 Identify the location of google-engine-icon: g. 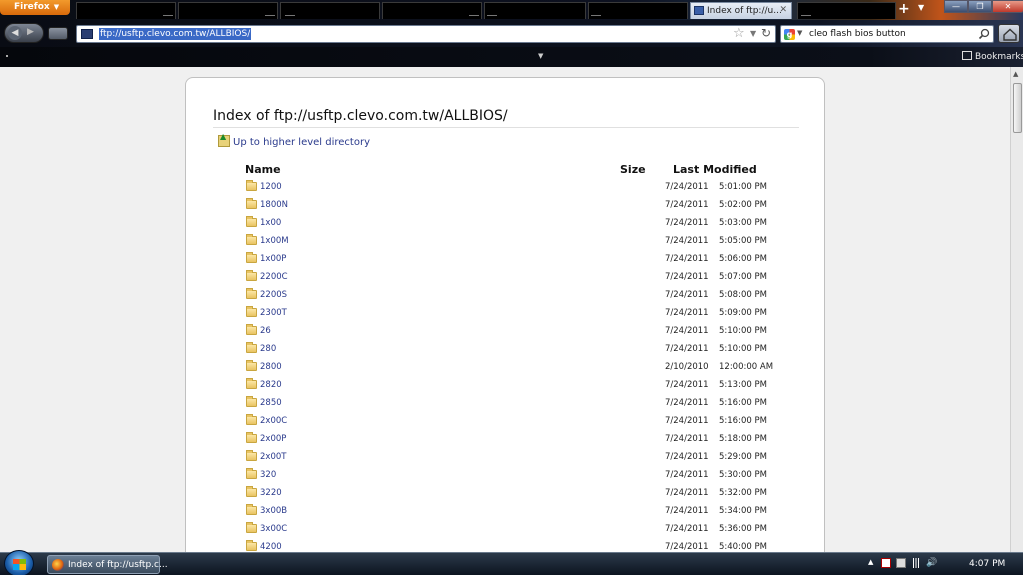
(789, 34).